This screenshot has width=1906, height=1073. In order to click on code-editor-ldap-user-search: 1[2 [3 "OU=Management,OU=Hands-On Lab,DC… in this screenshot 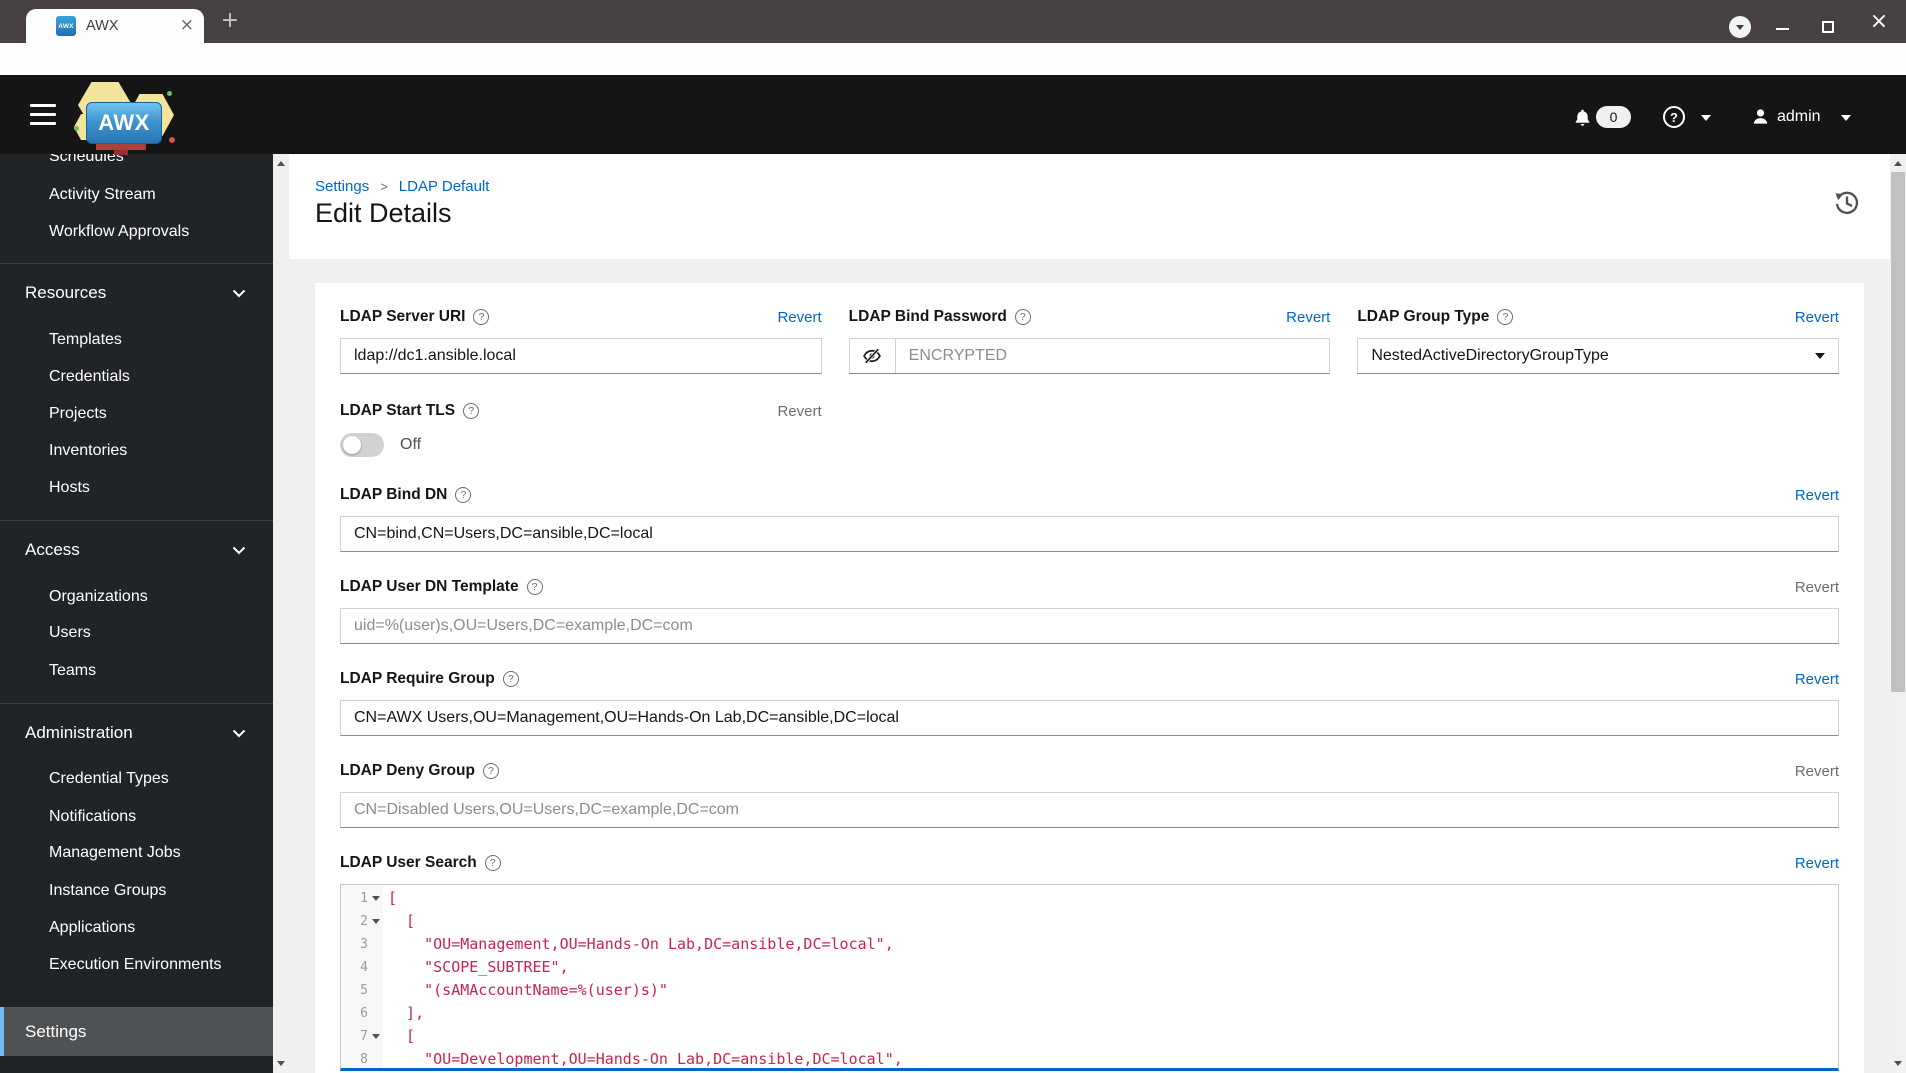, I will do `click(1089, 977)`.